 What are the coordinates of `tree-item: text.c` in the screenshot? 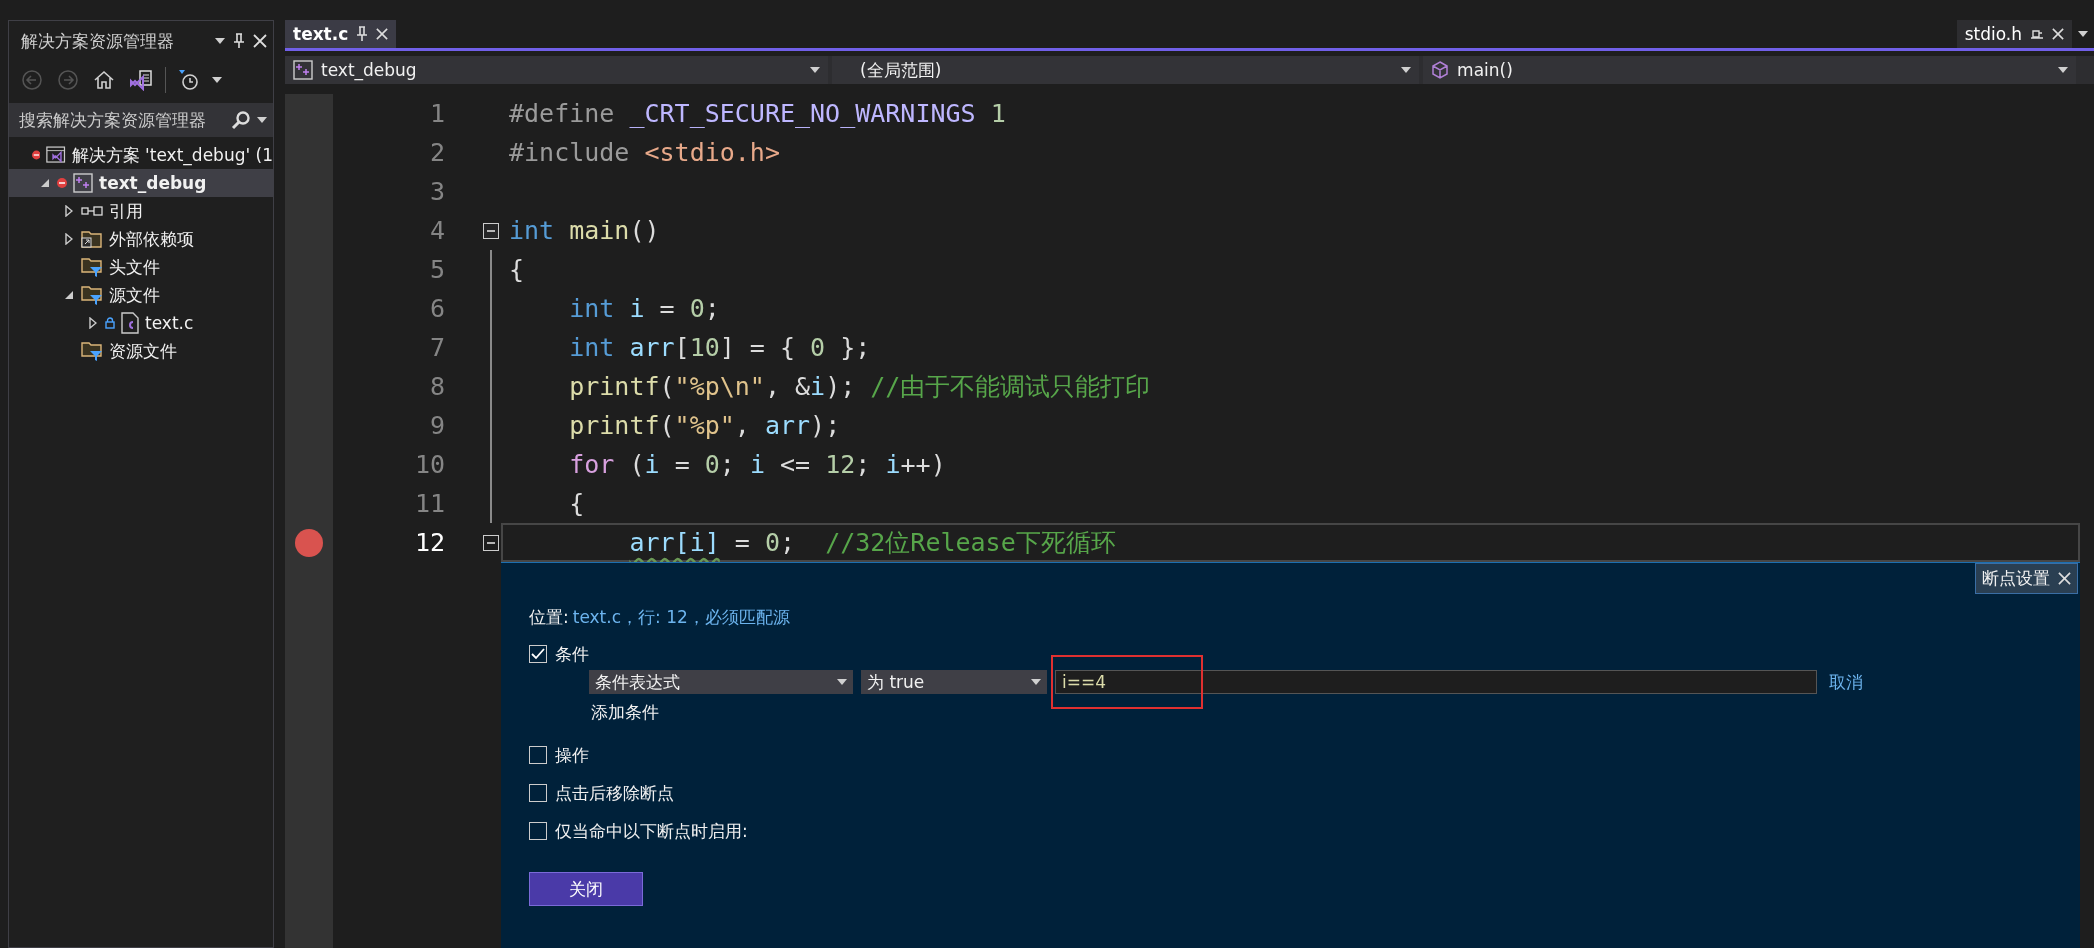 It's located at (141, 323).